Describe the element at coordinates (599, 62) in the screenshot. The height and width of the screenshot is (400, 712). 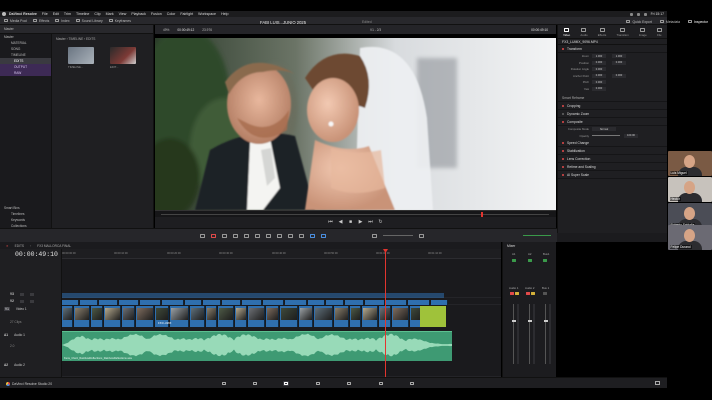
I see `position-x-field: 0.000` at that location.